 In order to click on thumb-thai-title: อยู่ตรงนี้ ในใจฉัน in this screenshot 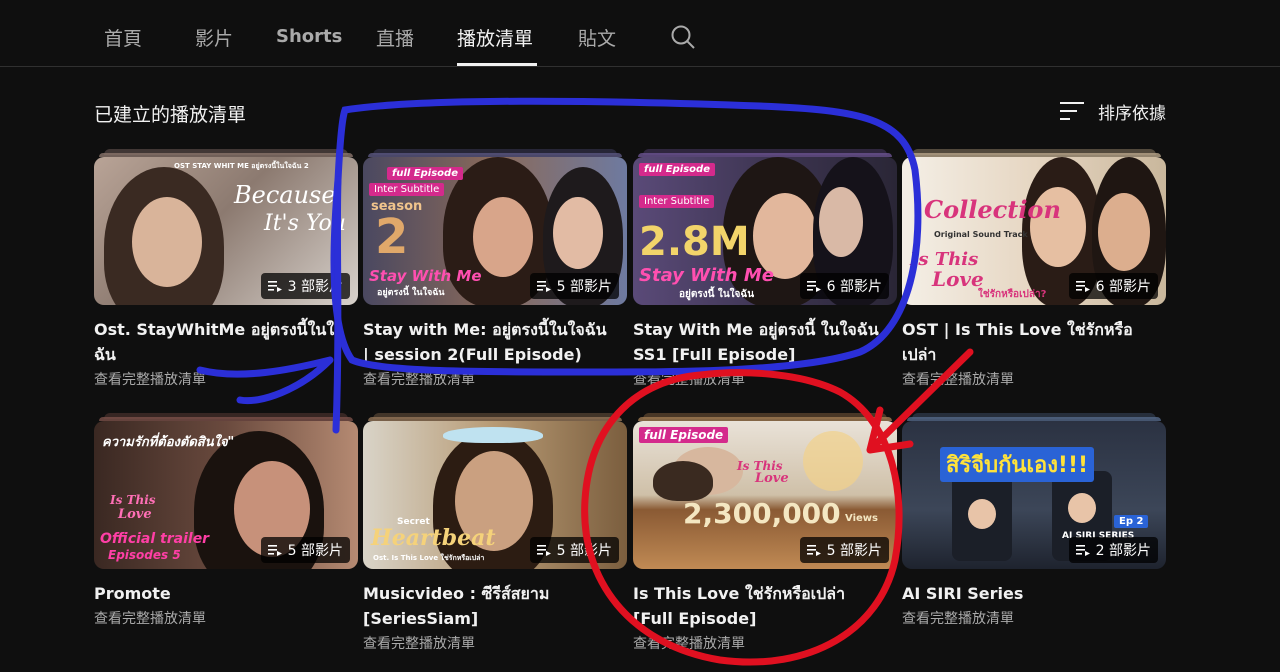, I will do `click(717, 294)`.